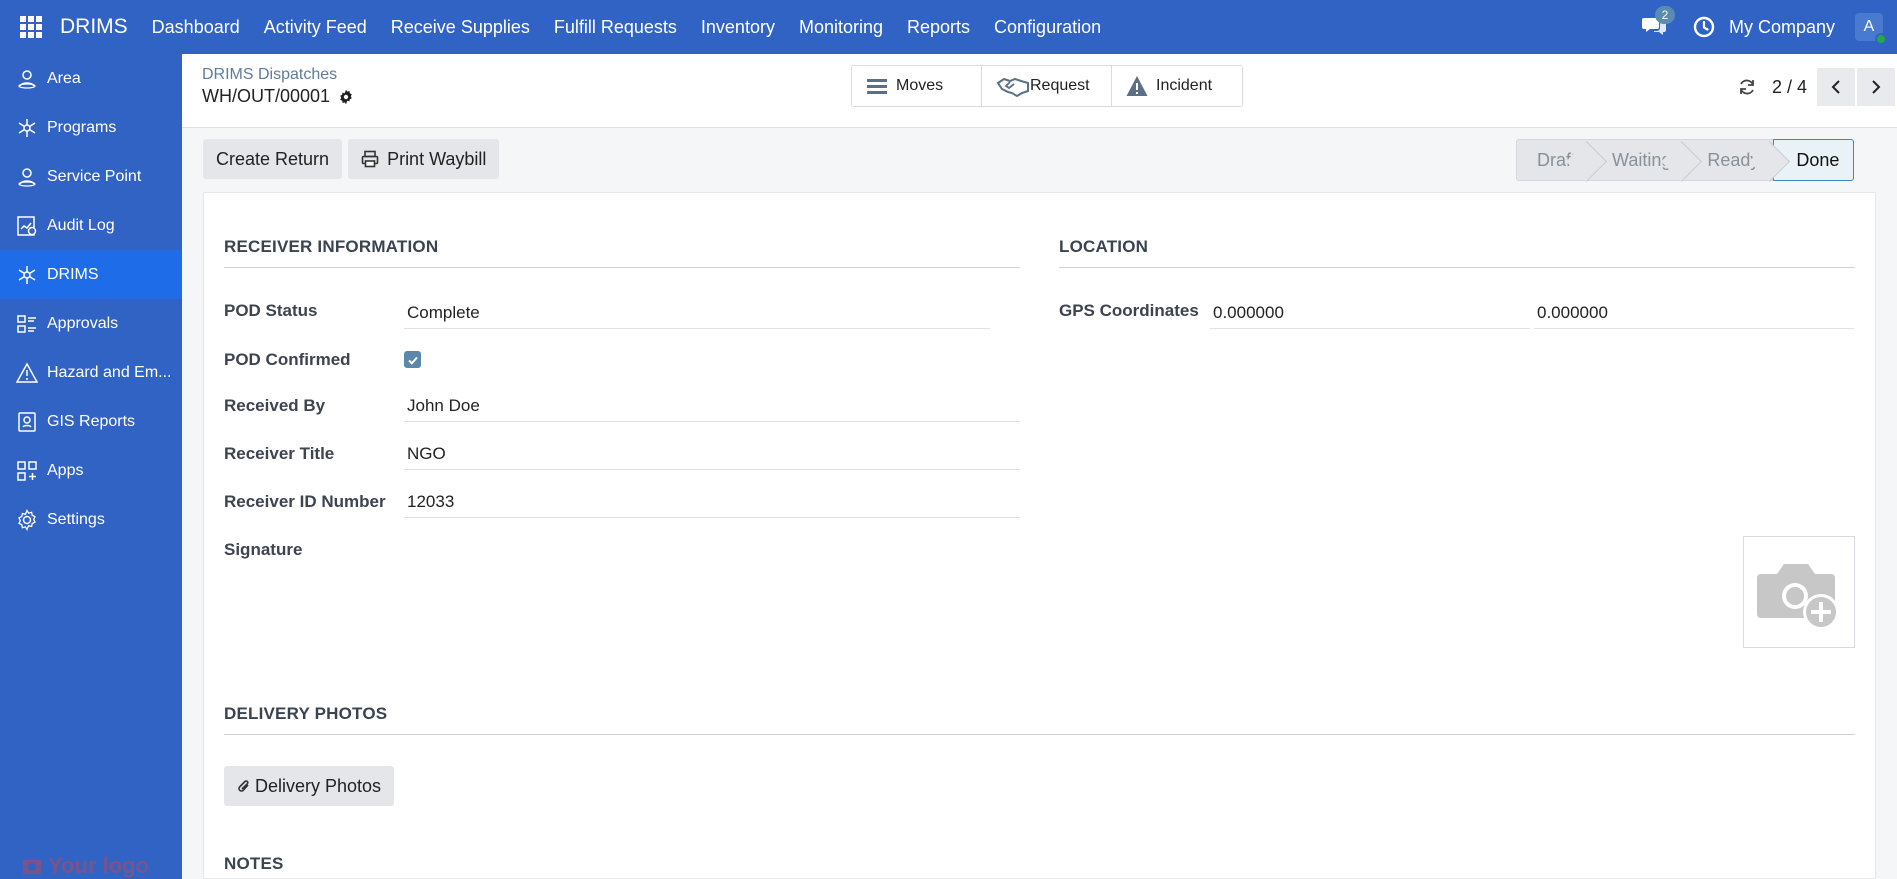  I want to click on menu-fulfill-requests: Fulfill Requests, so click(615, 27).